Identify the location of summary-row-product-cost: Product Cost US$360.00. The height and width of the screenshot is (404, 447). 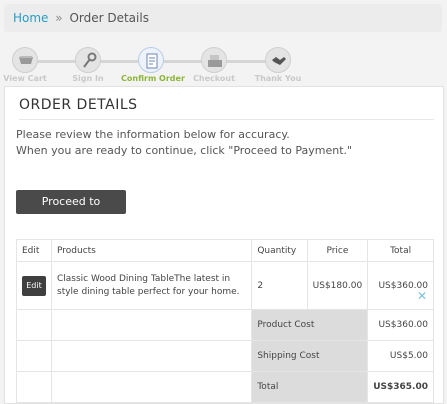
(225, 325).